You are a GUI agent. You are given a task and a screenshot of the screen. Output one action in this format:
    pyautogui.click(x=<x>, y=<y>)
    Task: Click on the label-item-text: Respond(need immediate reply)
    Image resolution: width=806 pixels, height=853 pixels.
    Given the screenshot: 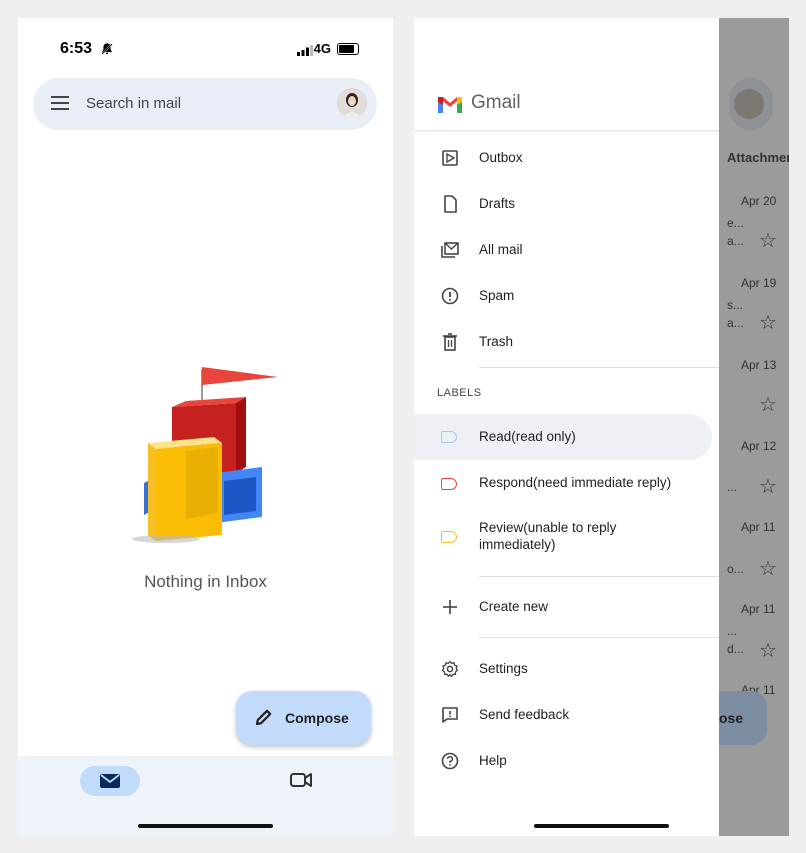 What is the action you would take?
    pyautogui.click(x=575, y=482)
    